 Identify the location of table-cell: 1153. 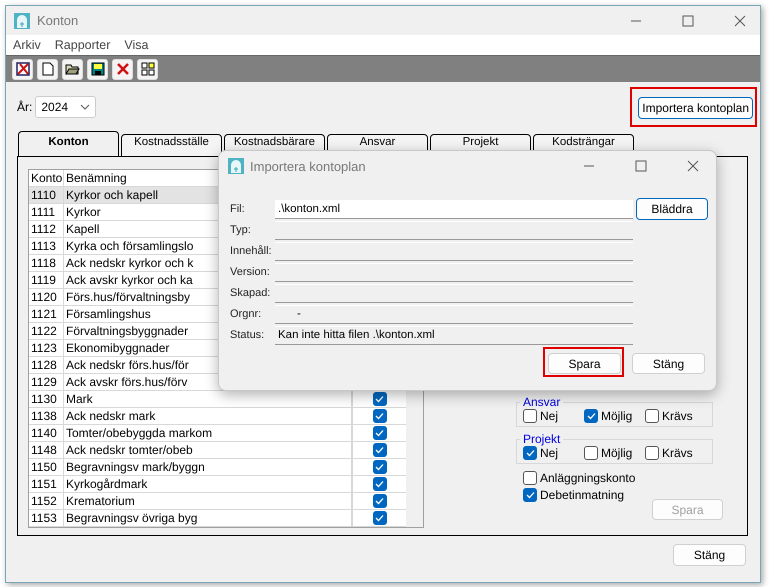
(46, 518).